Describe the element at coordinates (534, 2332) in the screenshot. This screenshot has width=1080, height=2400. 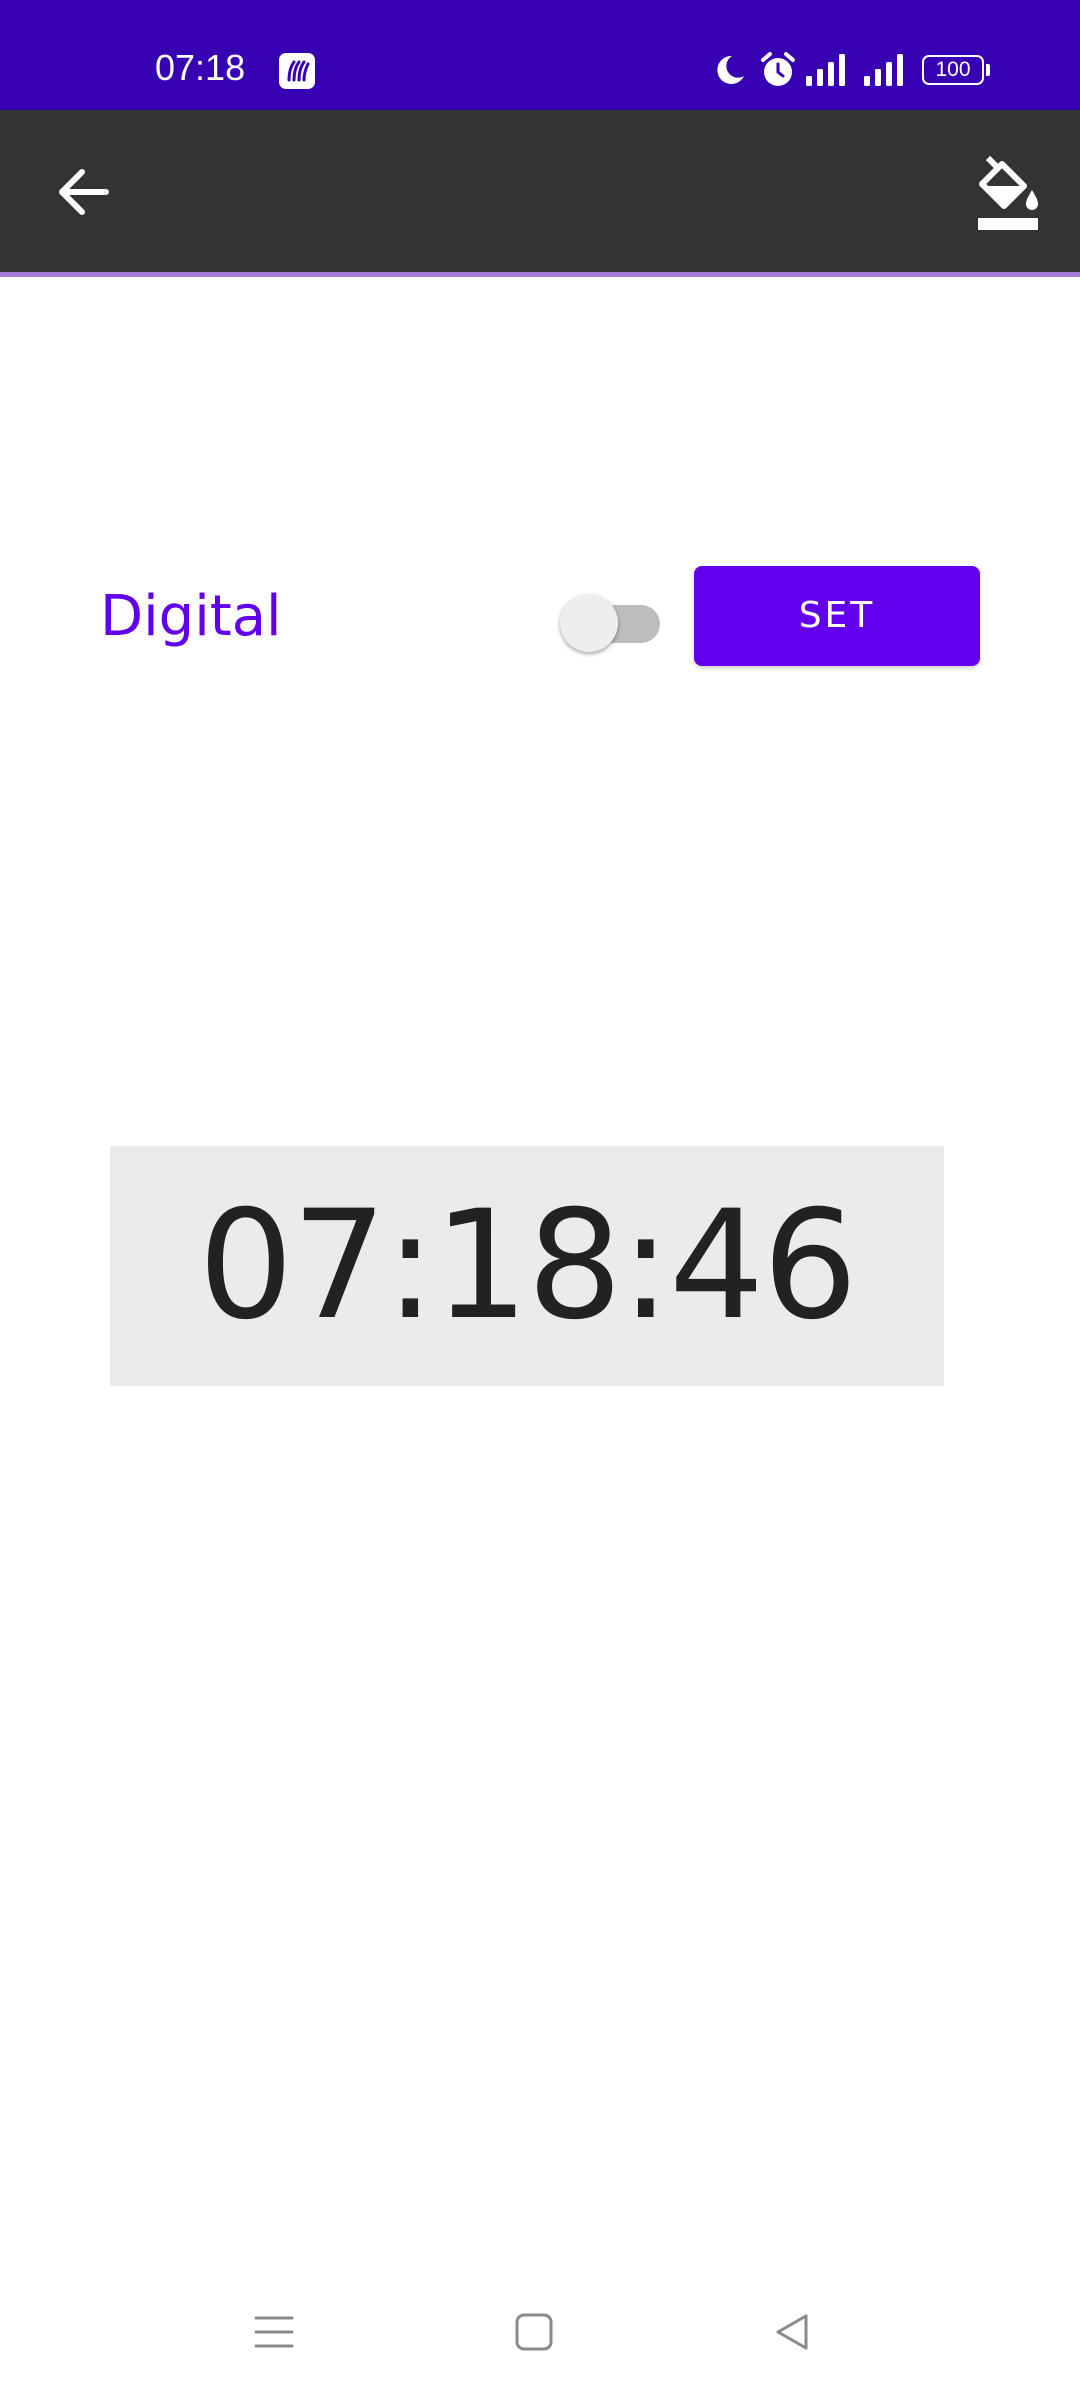
I see `home-square-icon` at that location.